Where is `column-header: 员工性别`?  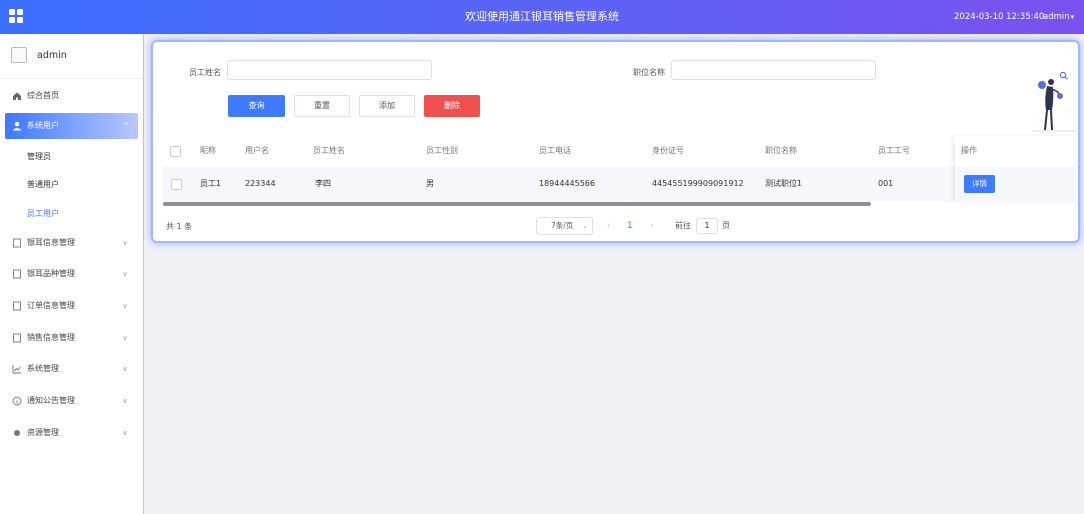 column-header: 员工性别 is located at coordinates (442, 150).